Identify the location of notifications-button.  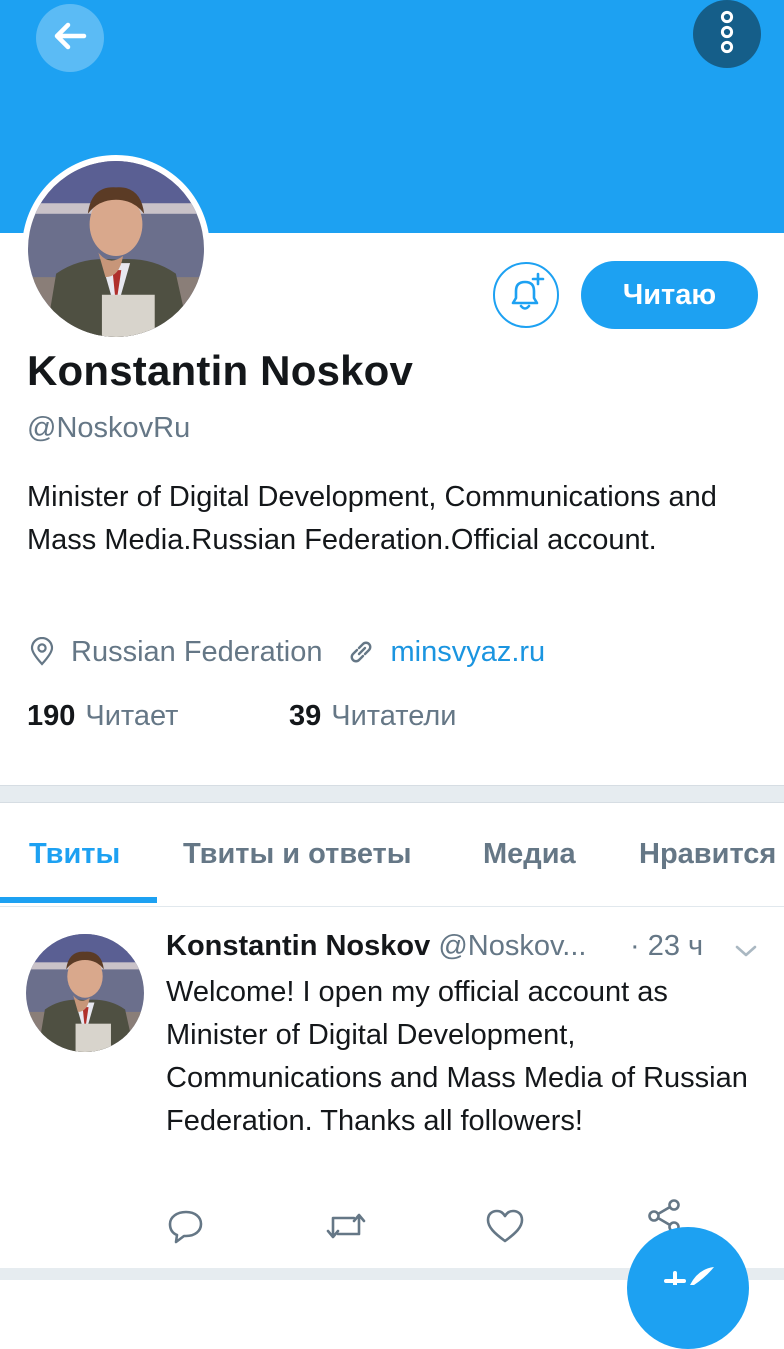
(526, 295).